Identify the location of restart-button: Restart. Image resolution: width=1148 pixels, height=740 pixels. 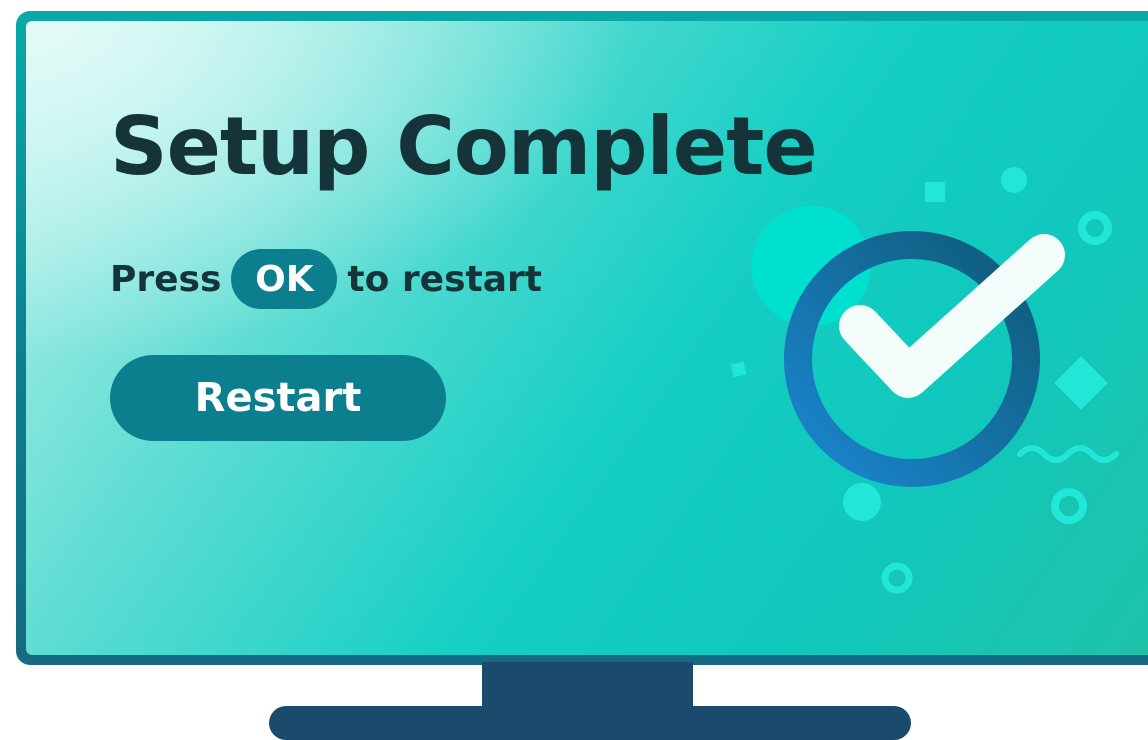
(278, 398).